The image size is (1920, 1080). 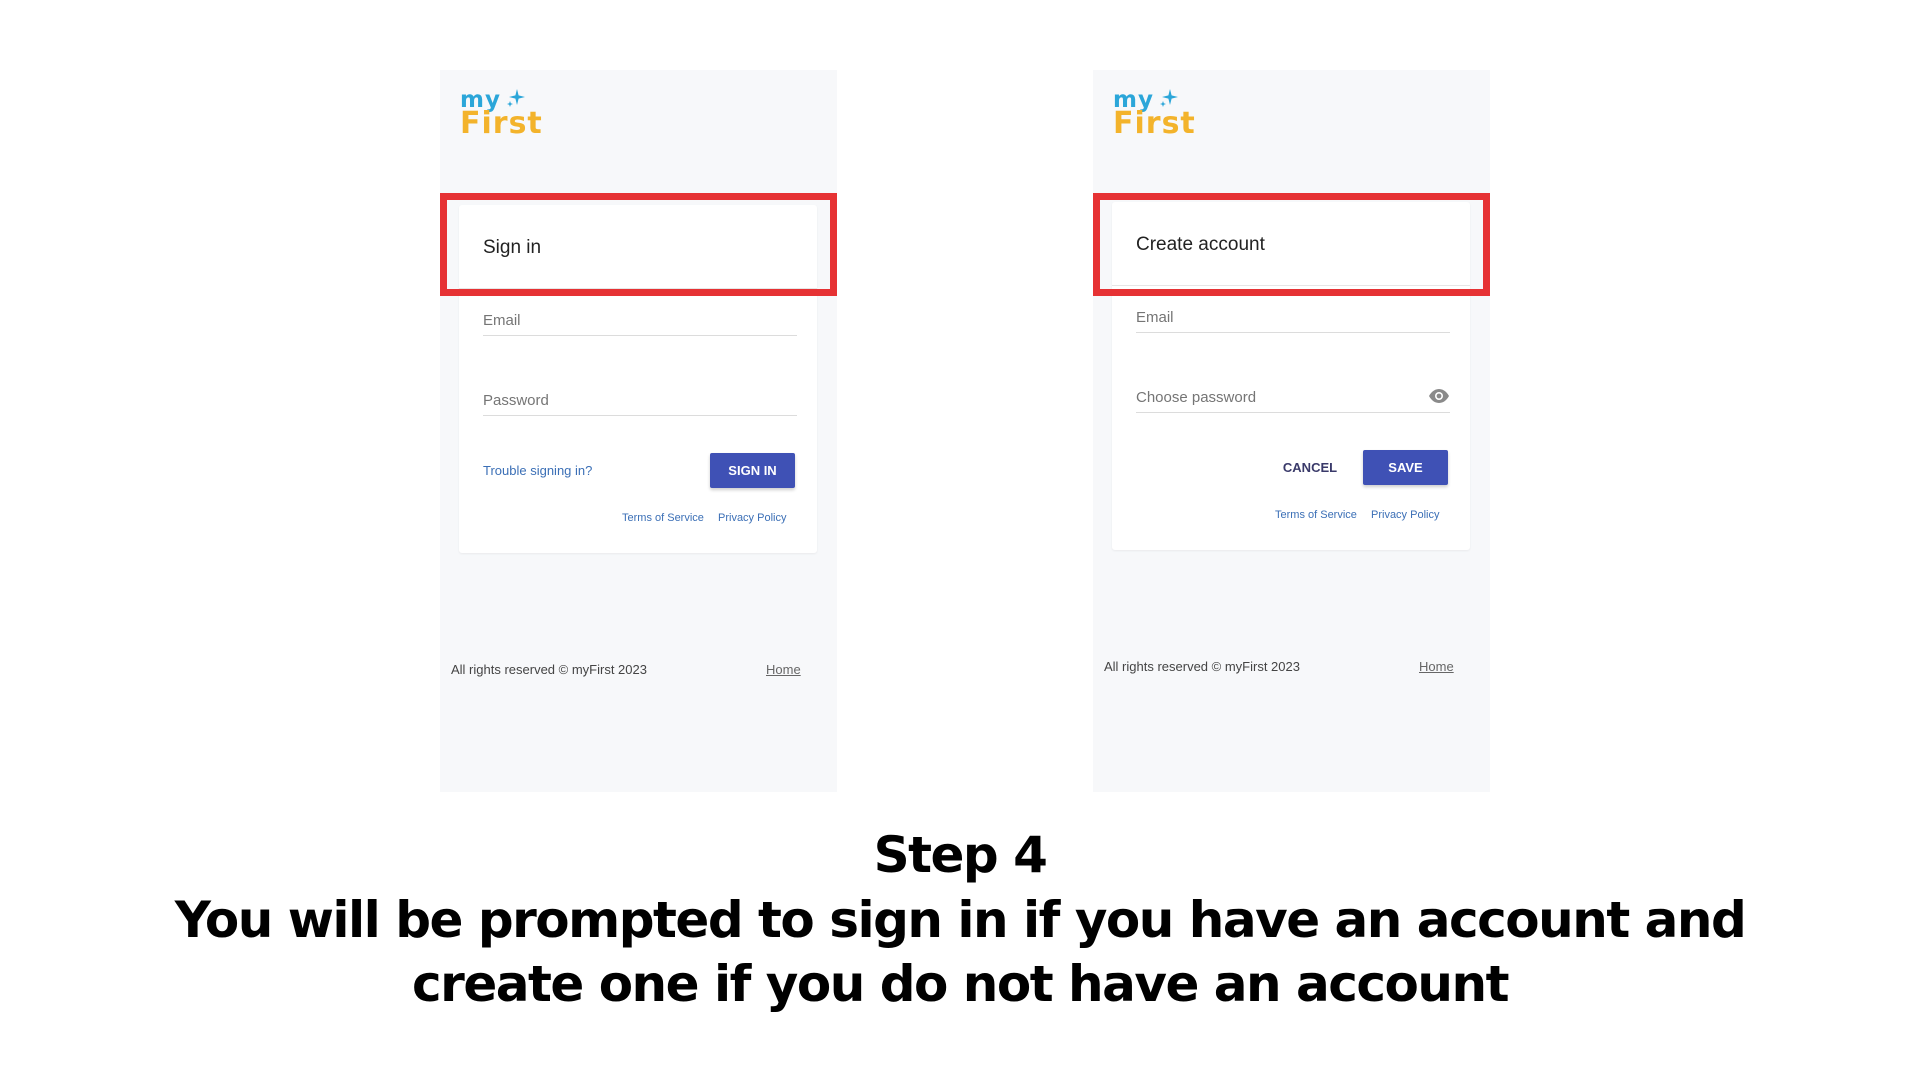 I want to click on choose-password-field: Choose password, so click(x=1293, y=397).